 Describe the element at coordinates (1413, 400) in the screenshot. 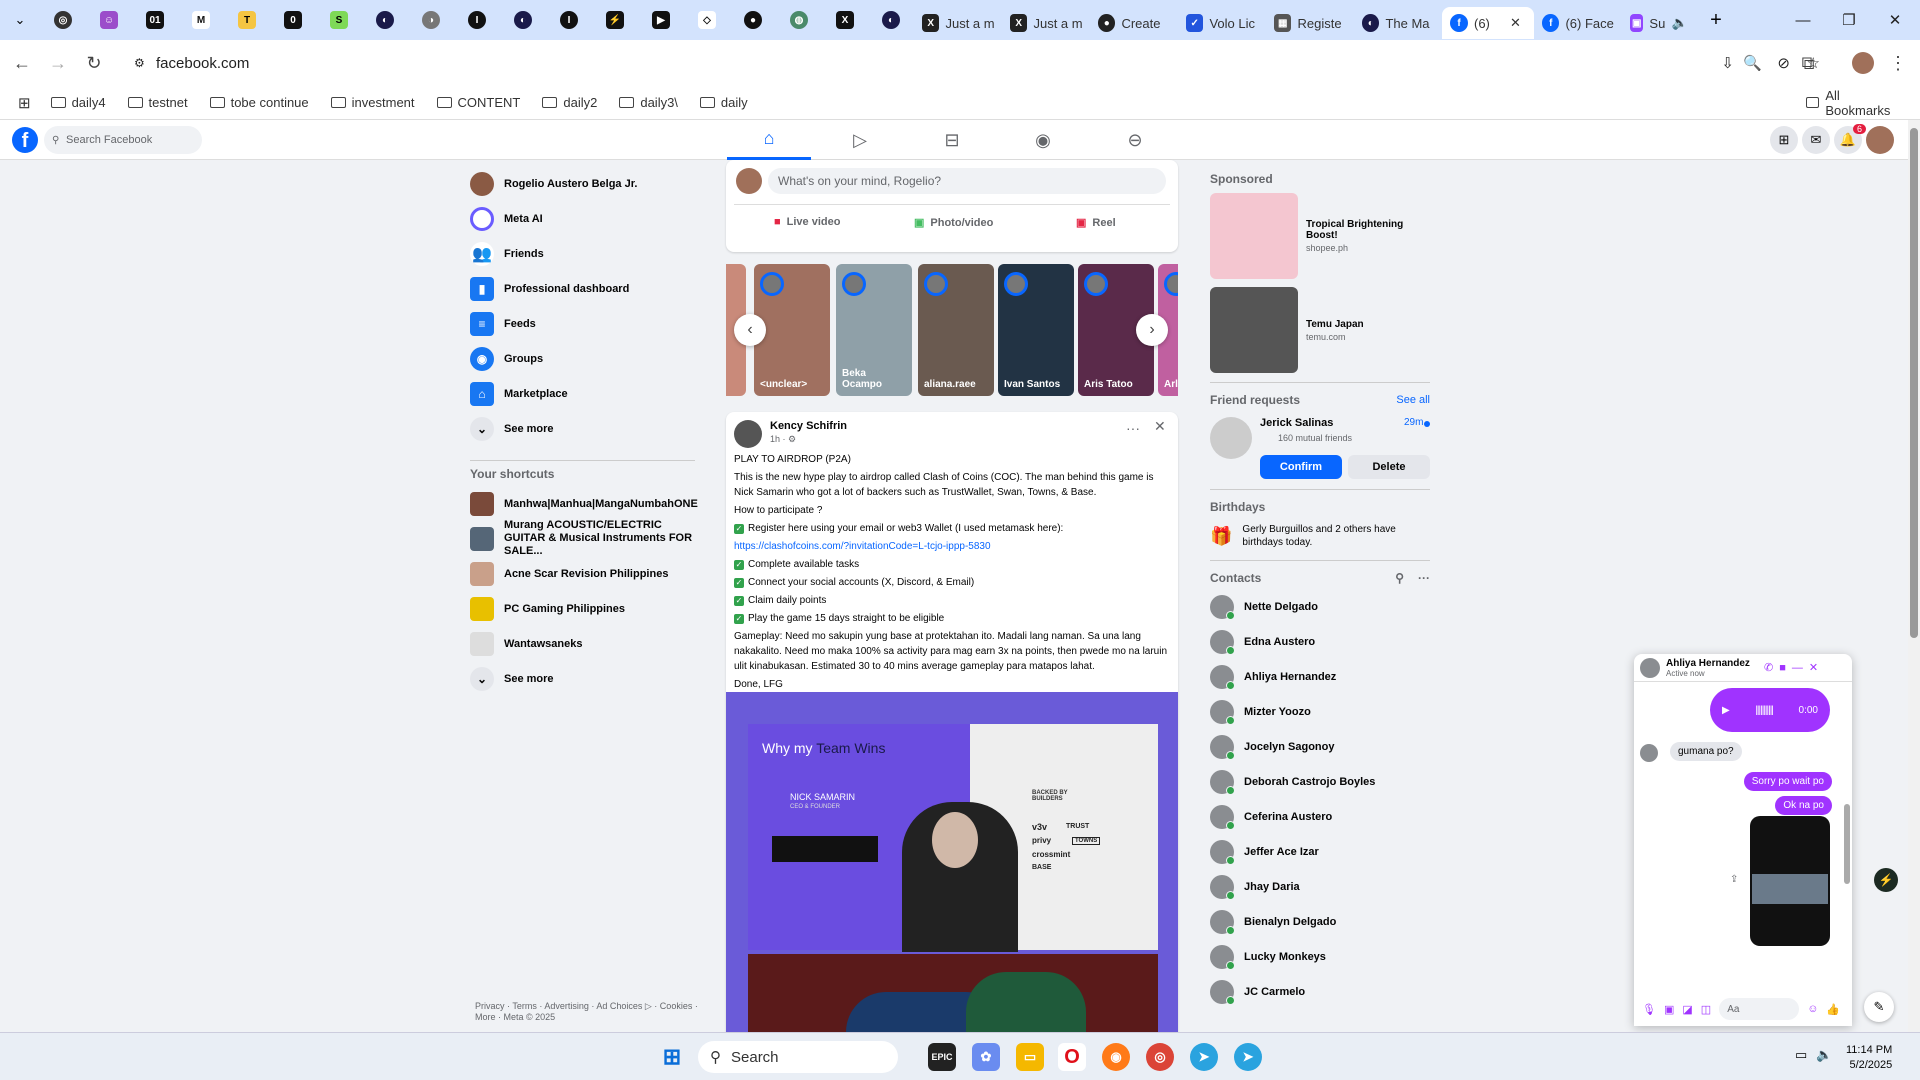

I see `see-all-link: See all` at that location.